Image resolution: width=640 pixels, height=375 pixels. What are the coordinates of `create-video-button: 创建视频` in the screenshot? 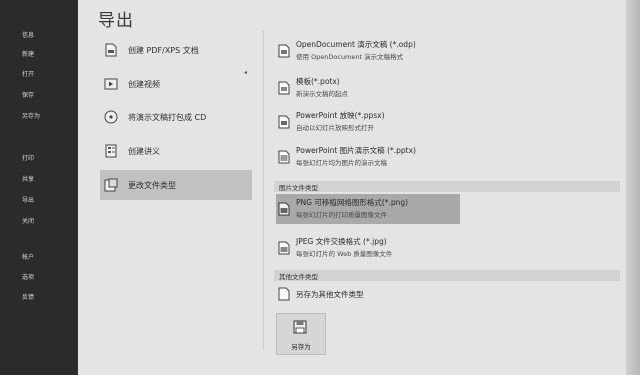 It's located at (176, 84).